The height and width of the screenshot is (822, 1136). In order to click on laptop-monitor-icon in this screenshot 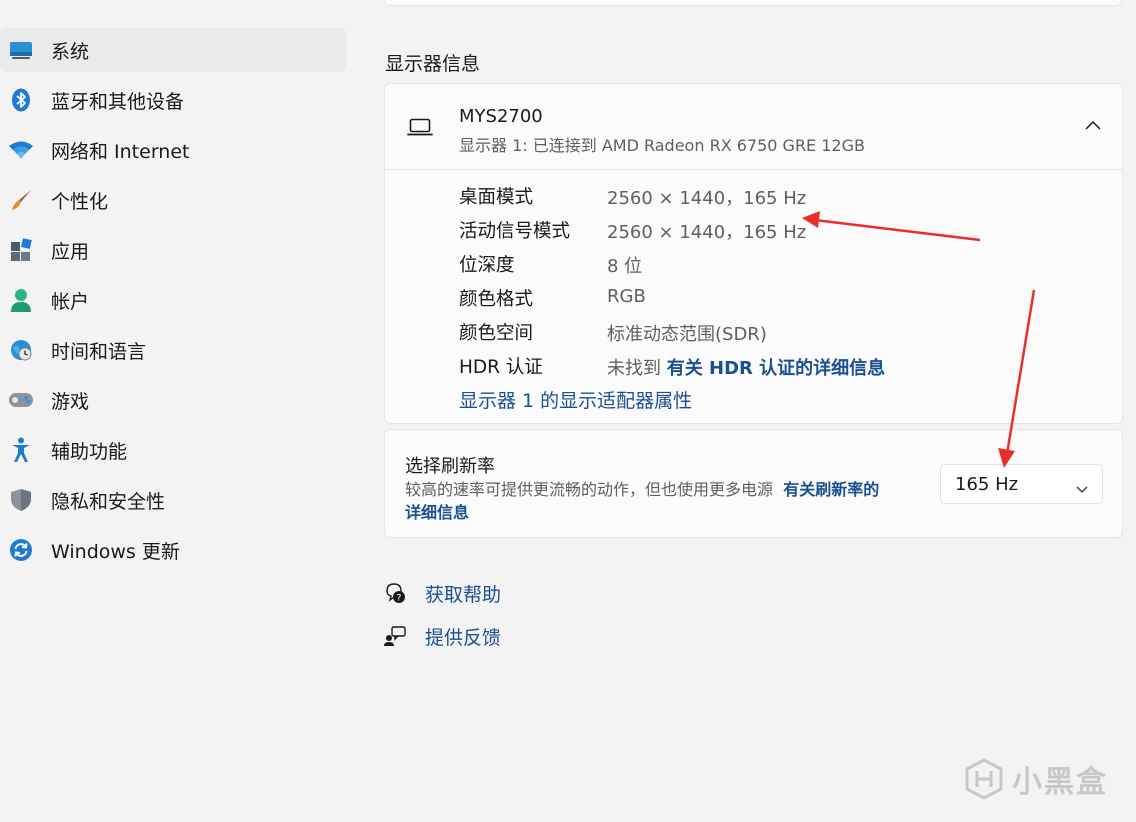, I will do `click(420, 127)`.